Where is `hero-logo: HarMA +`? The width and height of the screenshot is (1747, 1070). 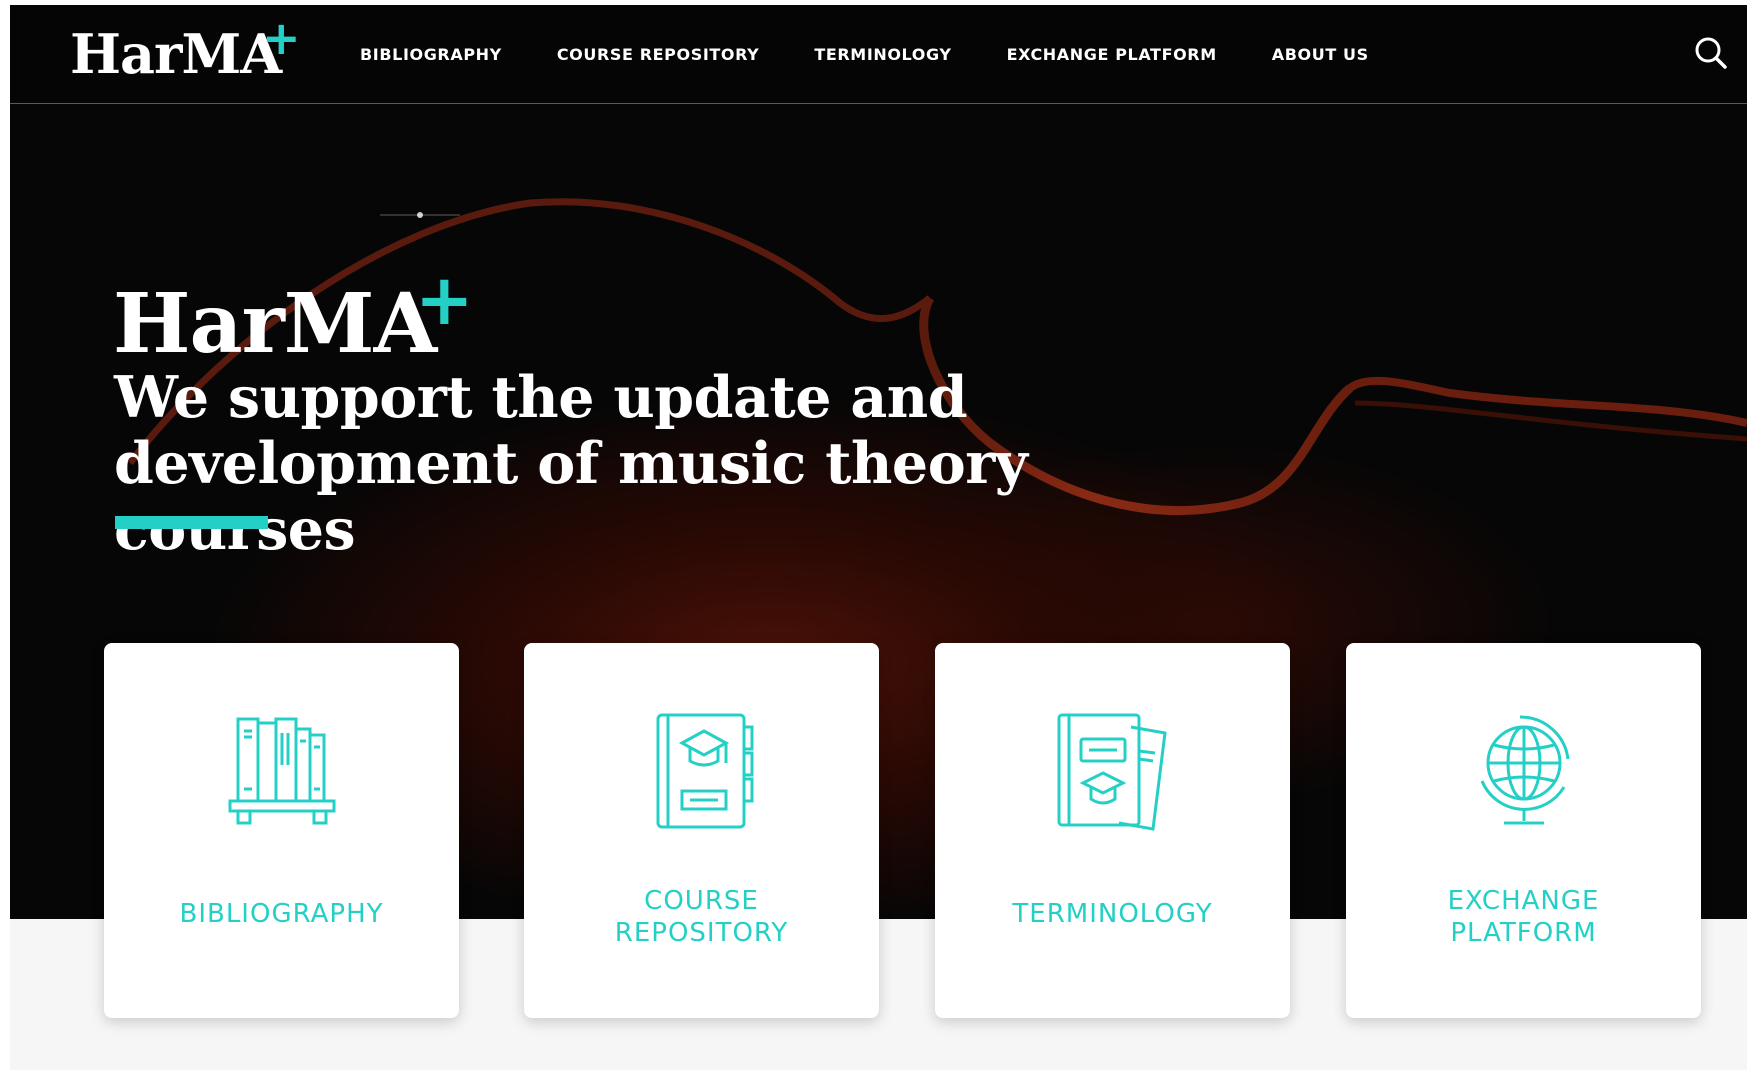 hero-logo: HarMA + is located at coordinates (293, 315).